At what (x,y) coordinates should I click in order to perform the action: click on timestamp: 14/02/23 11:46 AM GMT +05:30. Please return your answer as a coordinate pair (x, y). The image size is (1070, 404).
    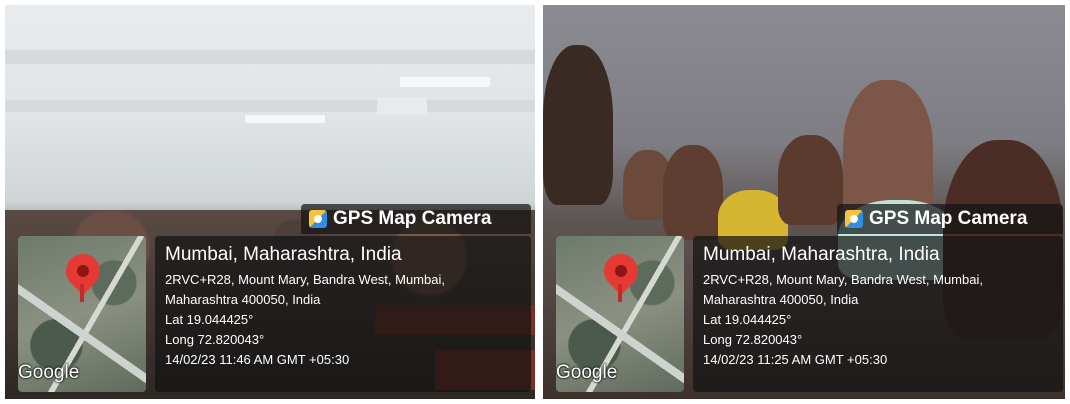
    Looking at the image, I should click on (257, 359).